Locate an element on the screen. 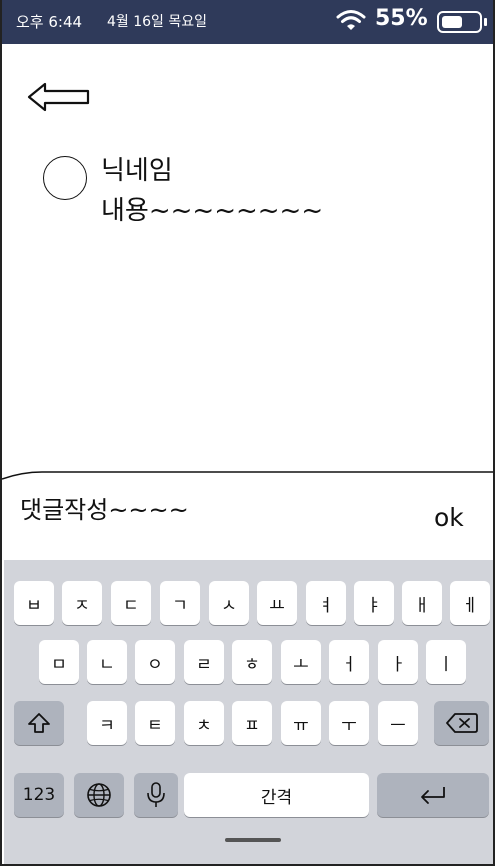  key-row1-2: ㅈ is located at coordinates (82, 603).